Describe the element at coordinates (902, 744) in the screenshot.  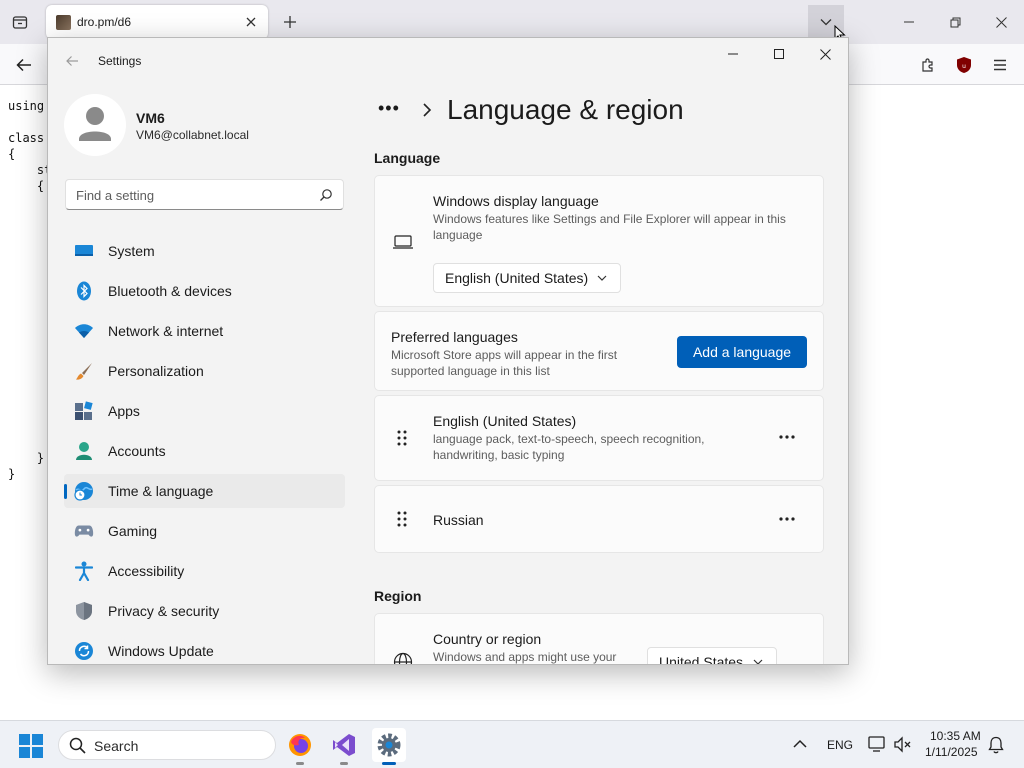
I see `speaker-muted-icon` at that location.